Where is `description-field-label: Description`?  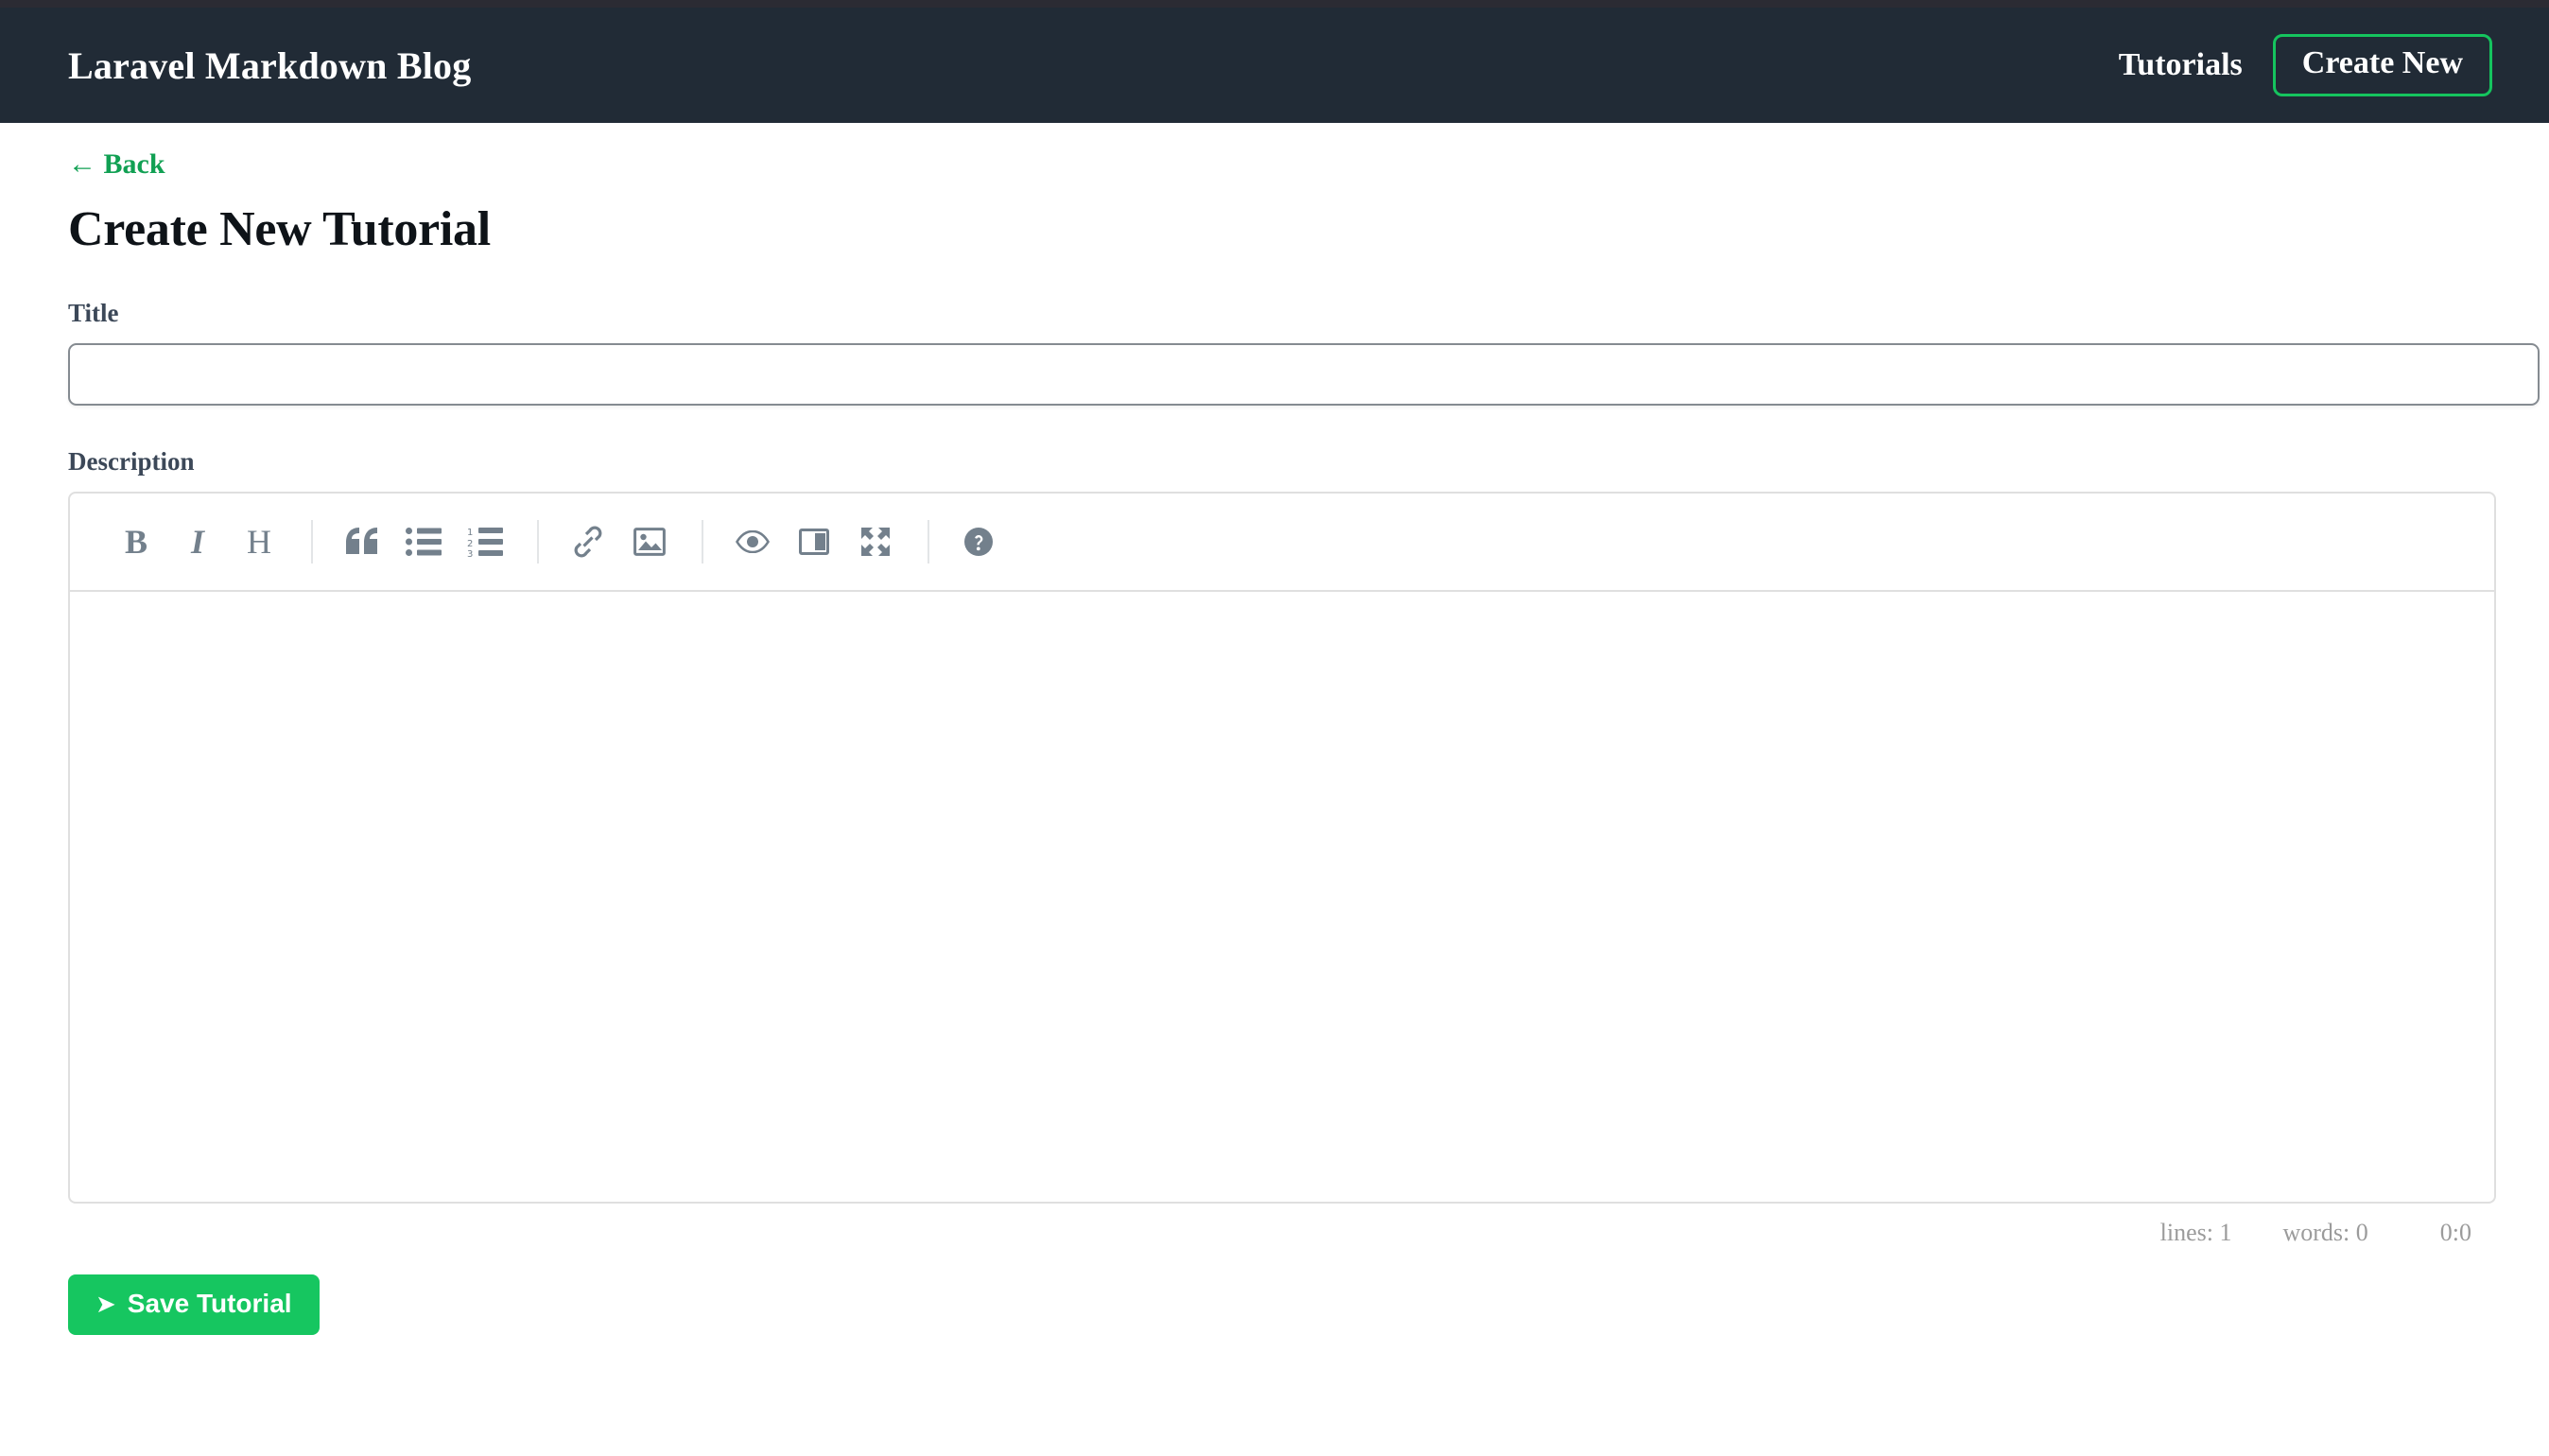
description-field-label: Description is located at coordinates (131, 461).